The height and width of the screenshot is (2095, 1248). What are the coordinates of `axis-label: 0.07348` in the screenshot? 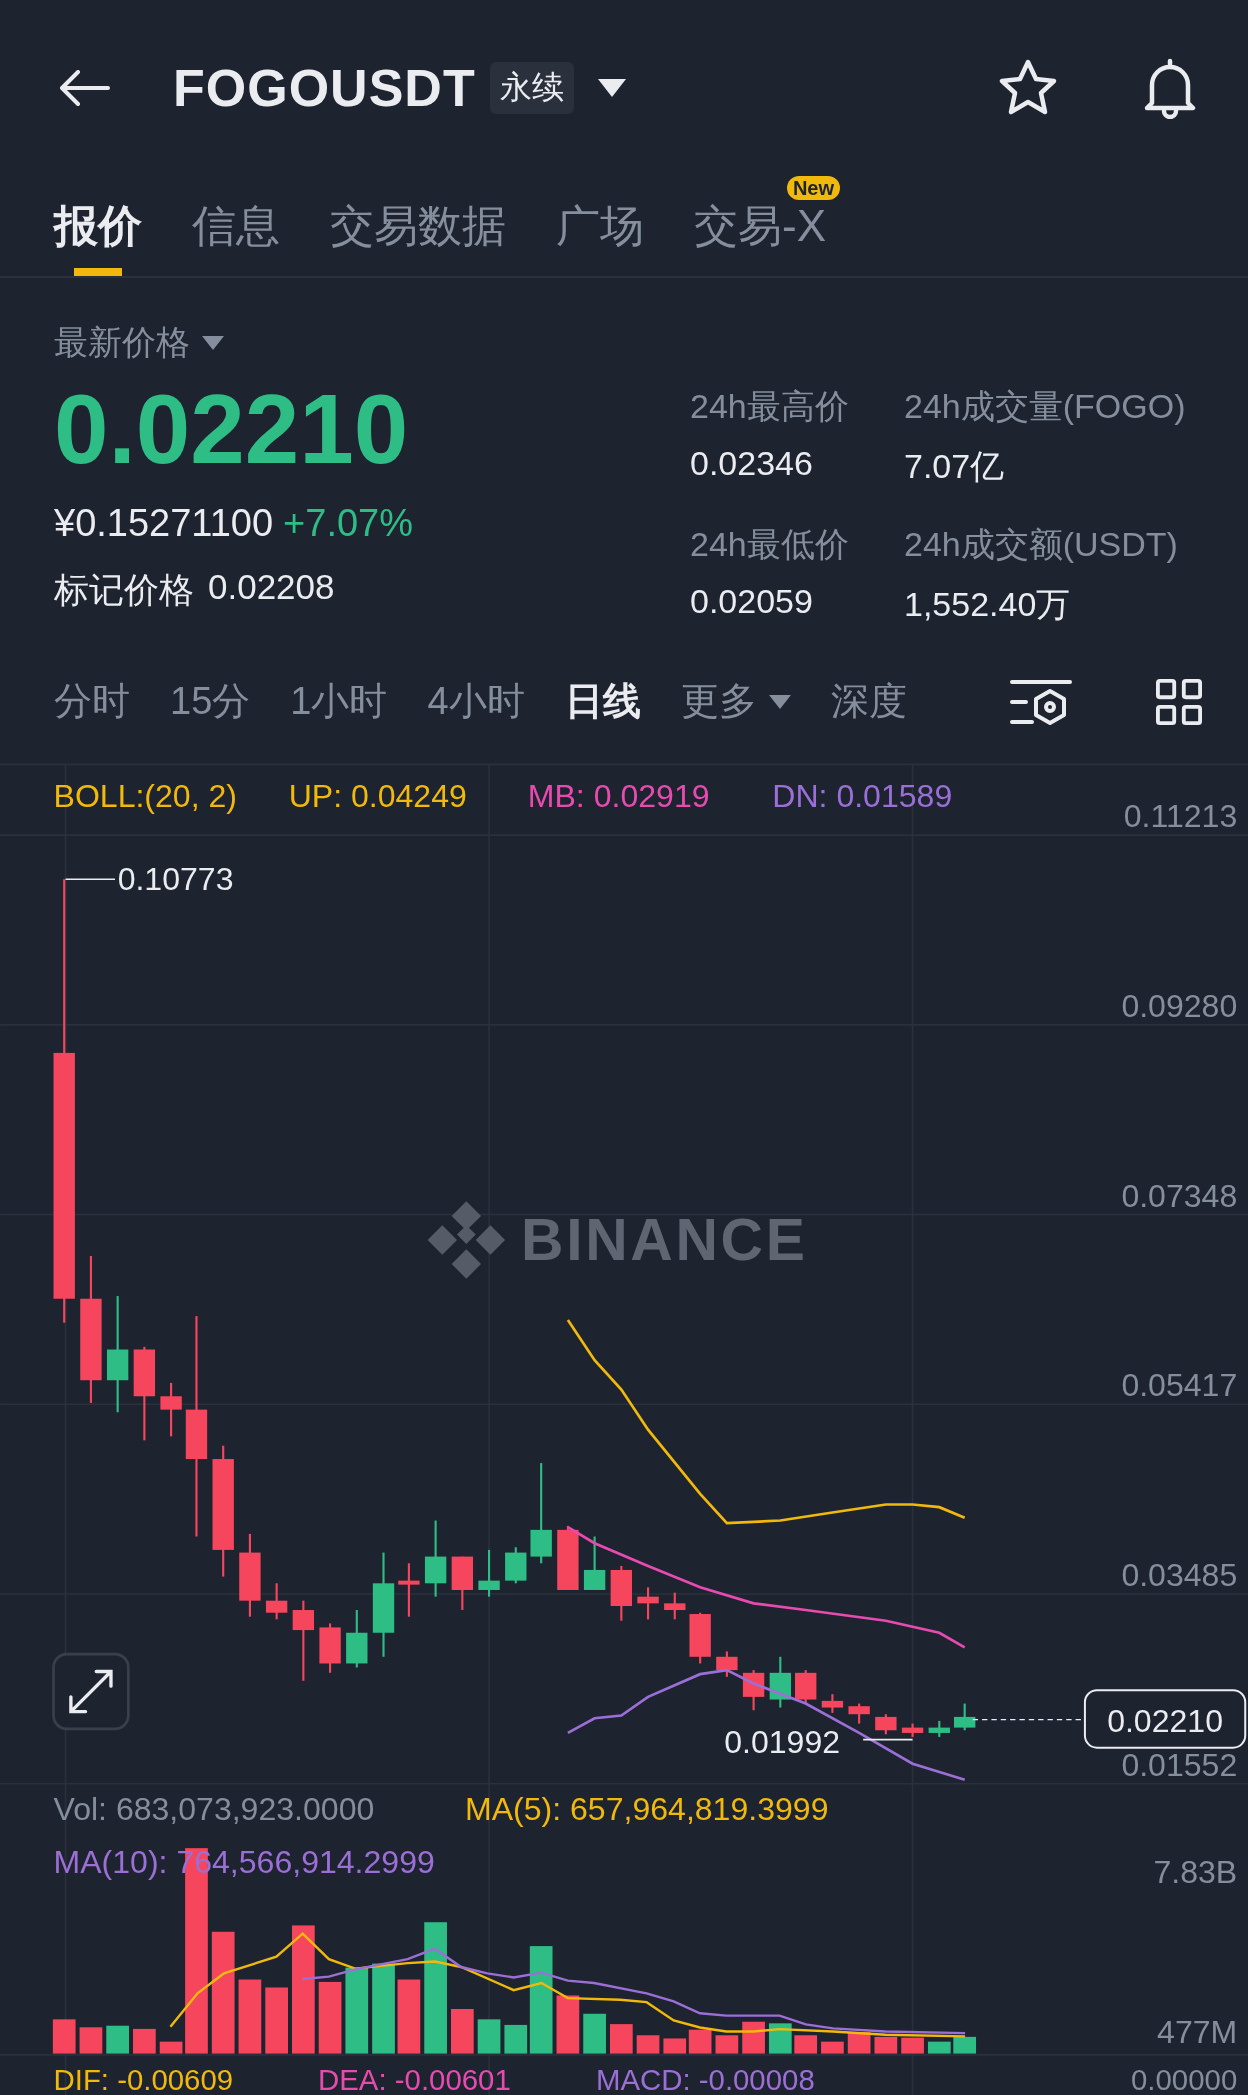 It's located at (1179, 1195).